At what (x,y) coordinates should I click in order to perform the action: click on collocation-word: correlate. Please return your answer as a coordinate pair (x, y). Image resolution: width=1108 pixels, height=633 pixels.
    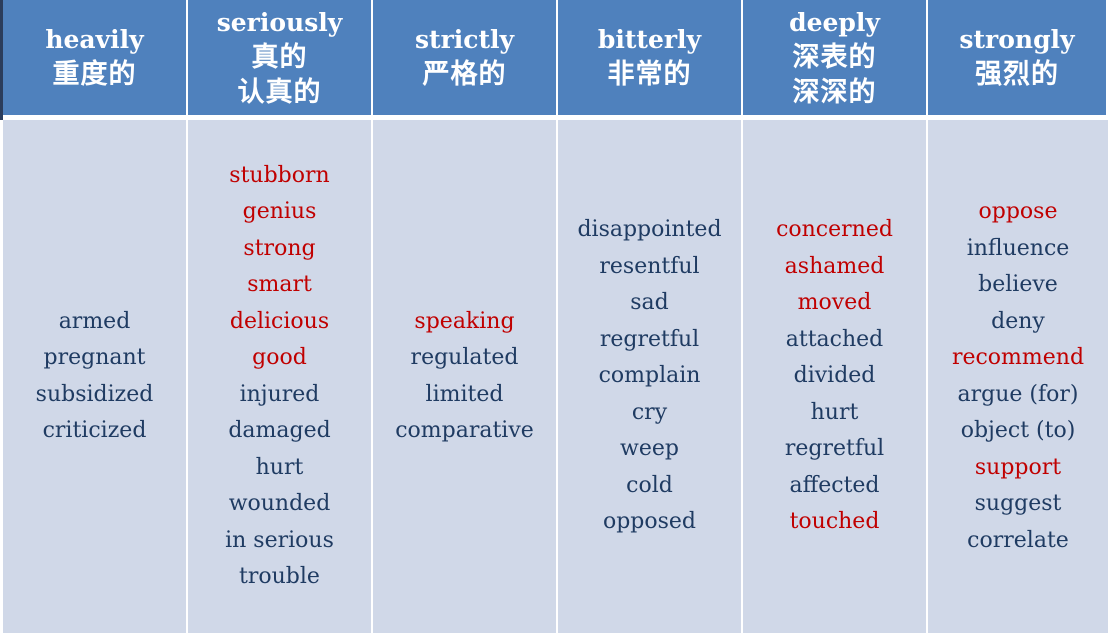
    Looking at the image, I should click on (1018, 540).